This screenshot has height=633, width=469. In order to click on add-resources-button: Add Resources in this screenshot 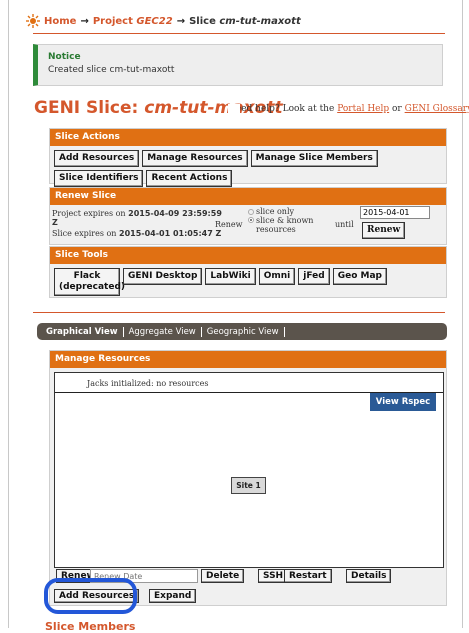, I will do `click(97, 158)`.